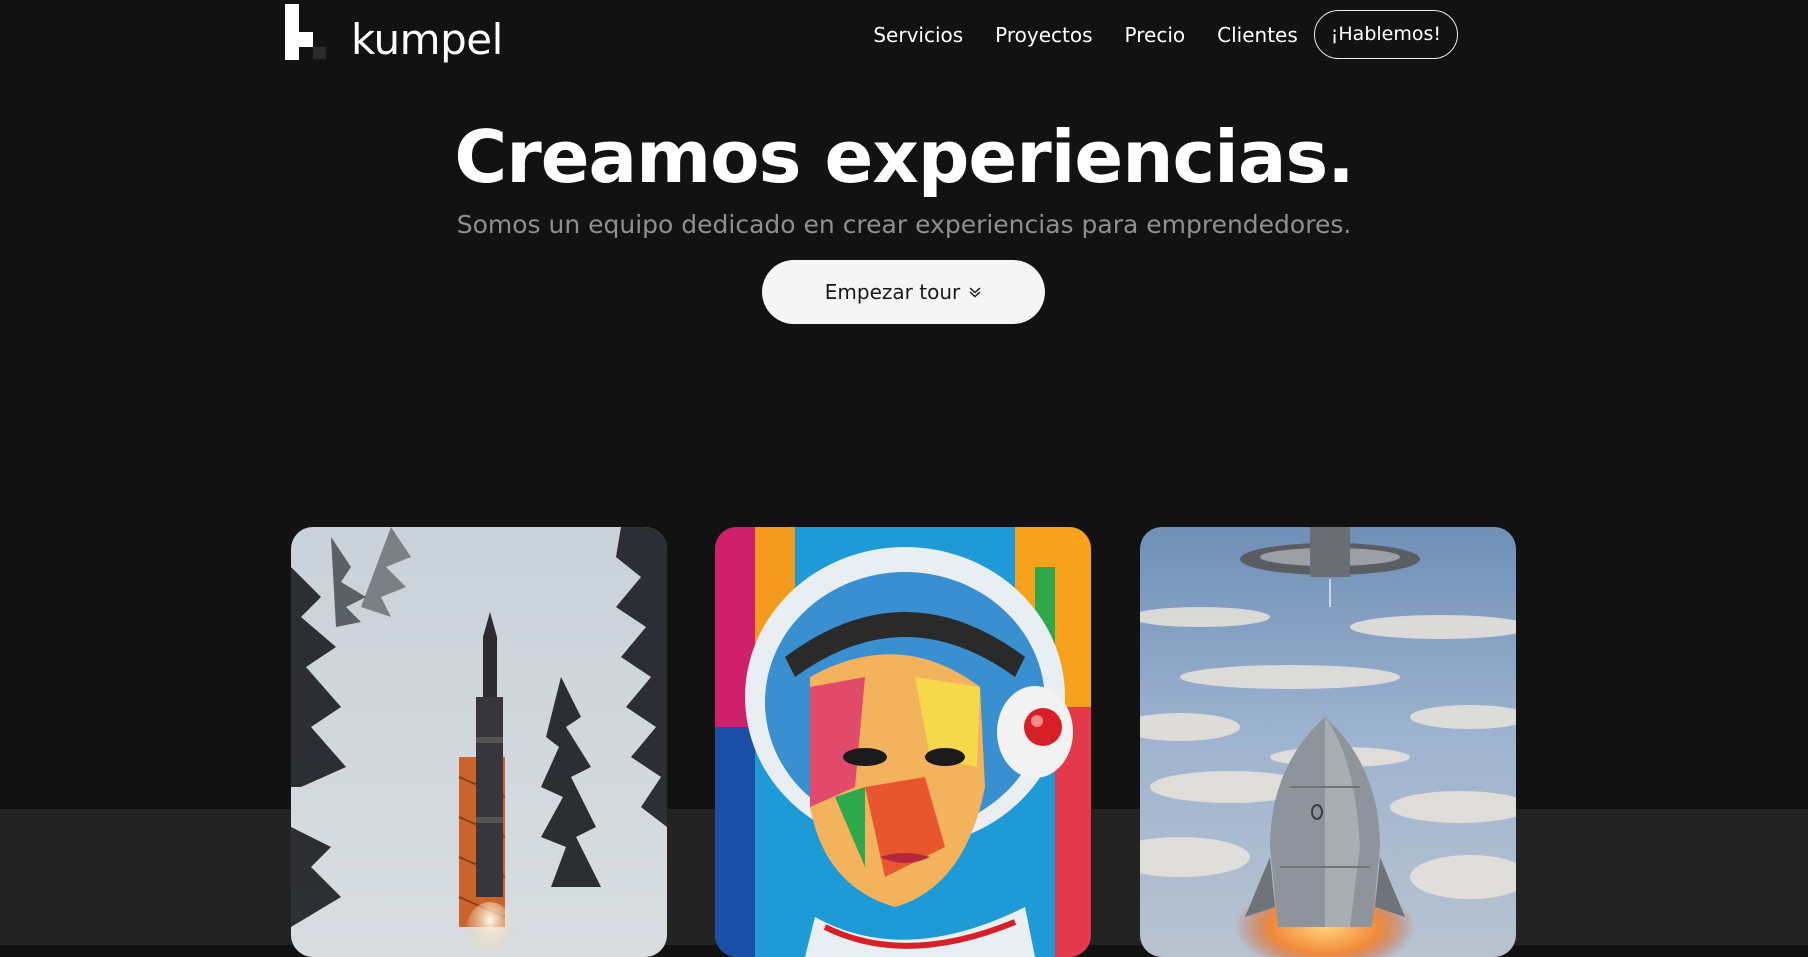  I want to click on nav-item-proyectos: Proyectos, so click(1043, 35).